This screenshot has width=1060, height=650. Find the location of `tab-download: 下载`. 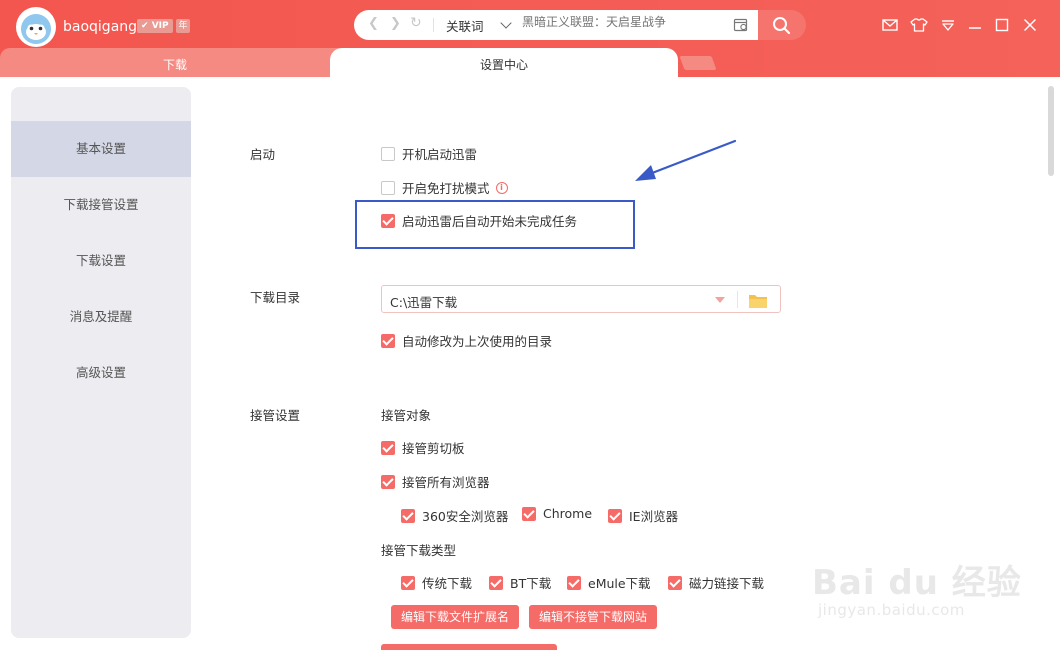

tab-download: 下载 is located at coordinates (175, 62).